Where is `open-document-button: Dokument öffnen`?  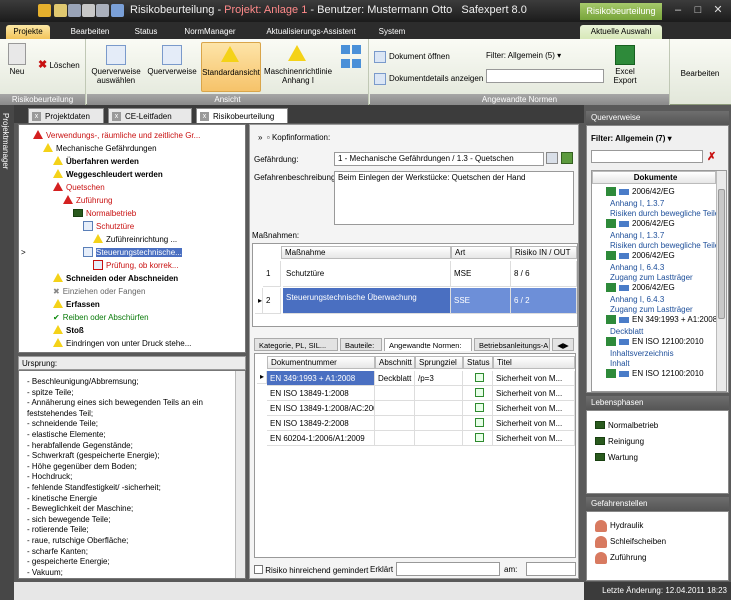 open-document-button: Dokument öffnen is located at coordinates (429, 57).